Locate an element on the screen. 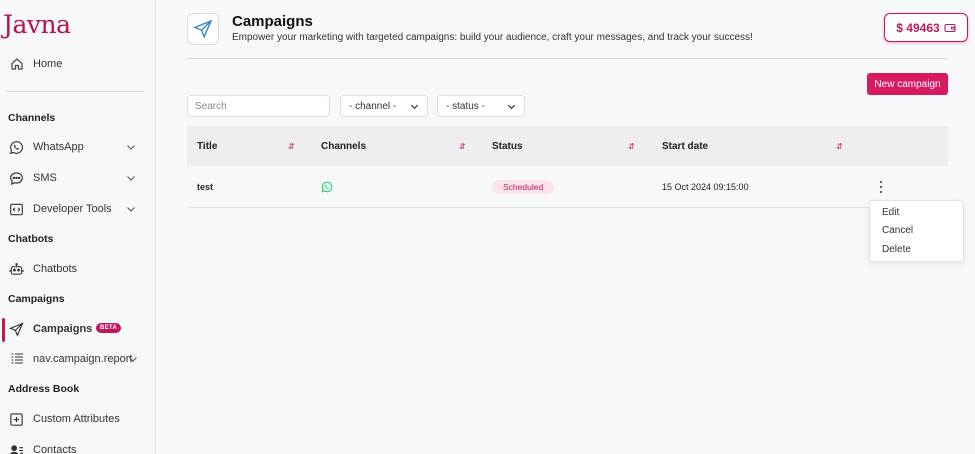 The image size is (975, 454). logo: Javna is located at coordinates (37, 24).